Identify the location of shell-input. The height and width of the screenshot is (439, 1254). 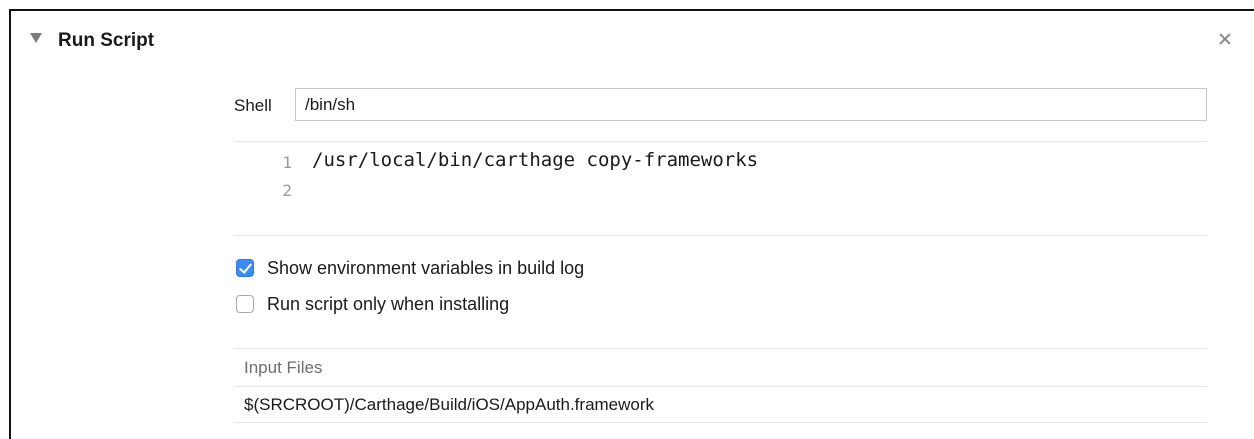
(751, 104).